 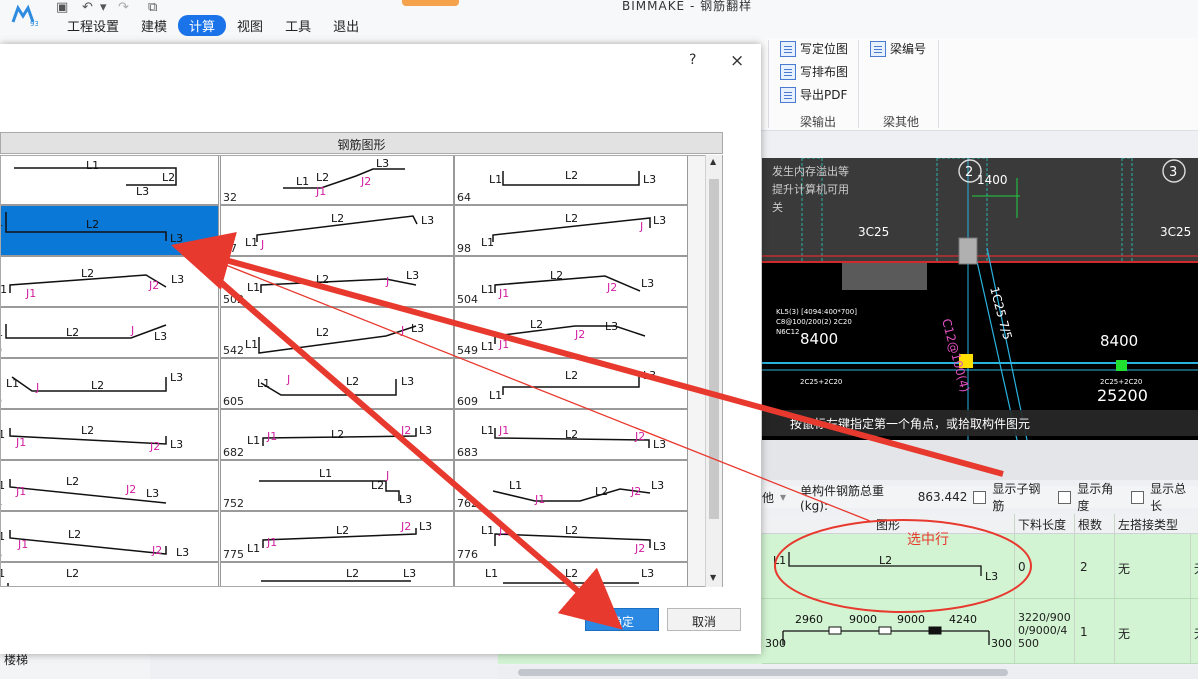 I want to click on shape-number: 44, so click(x=1, y=503).